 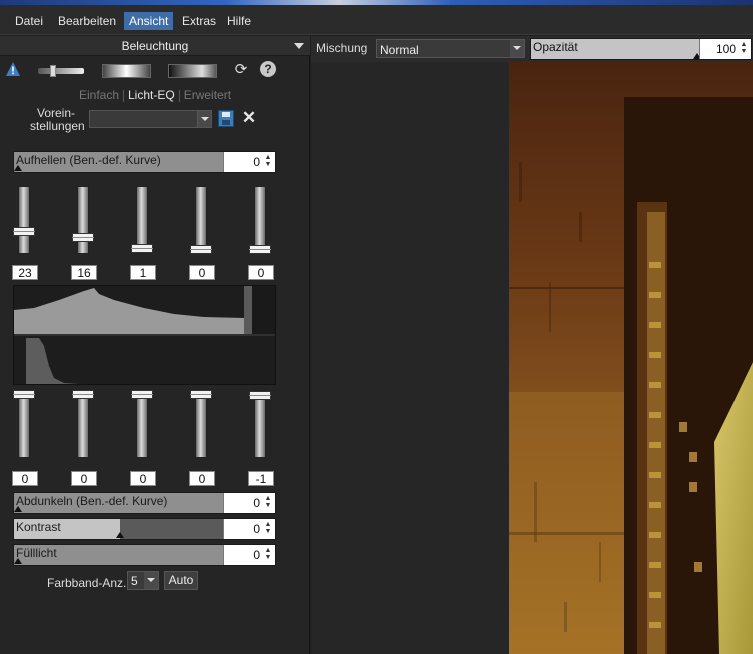 I want to click on fill-light-field: Fülllicht 0 ▲ ▼, so click(x=144, y=555).